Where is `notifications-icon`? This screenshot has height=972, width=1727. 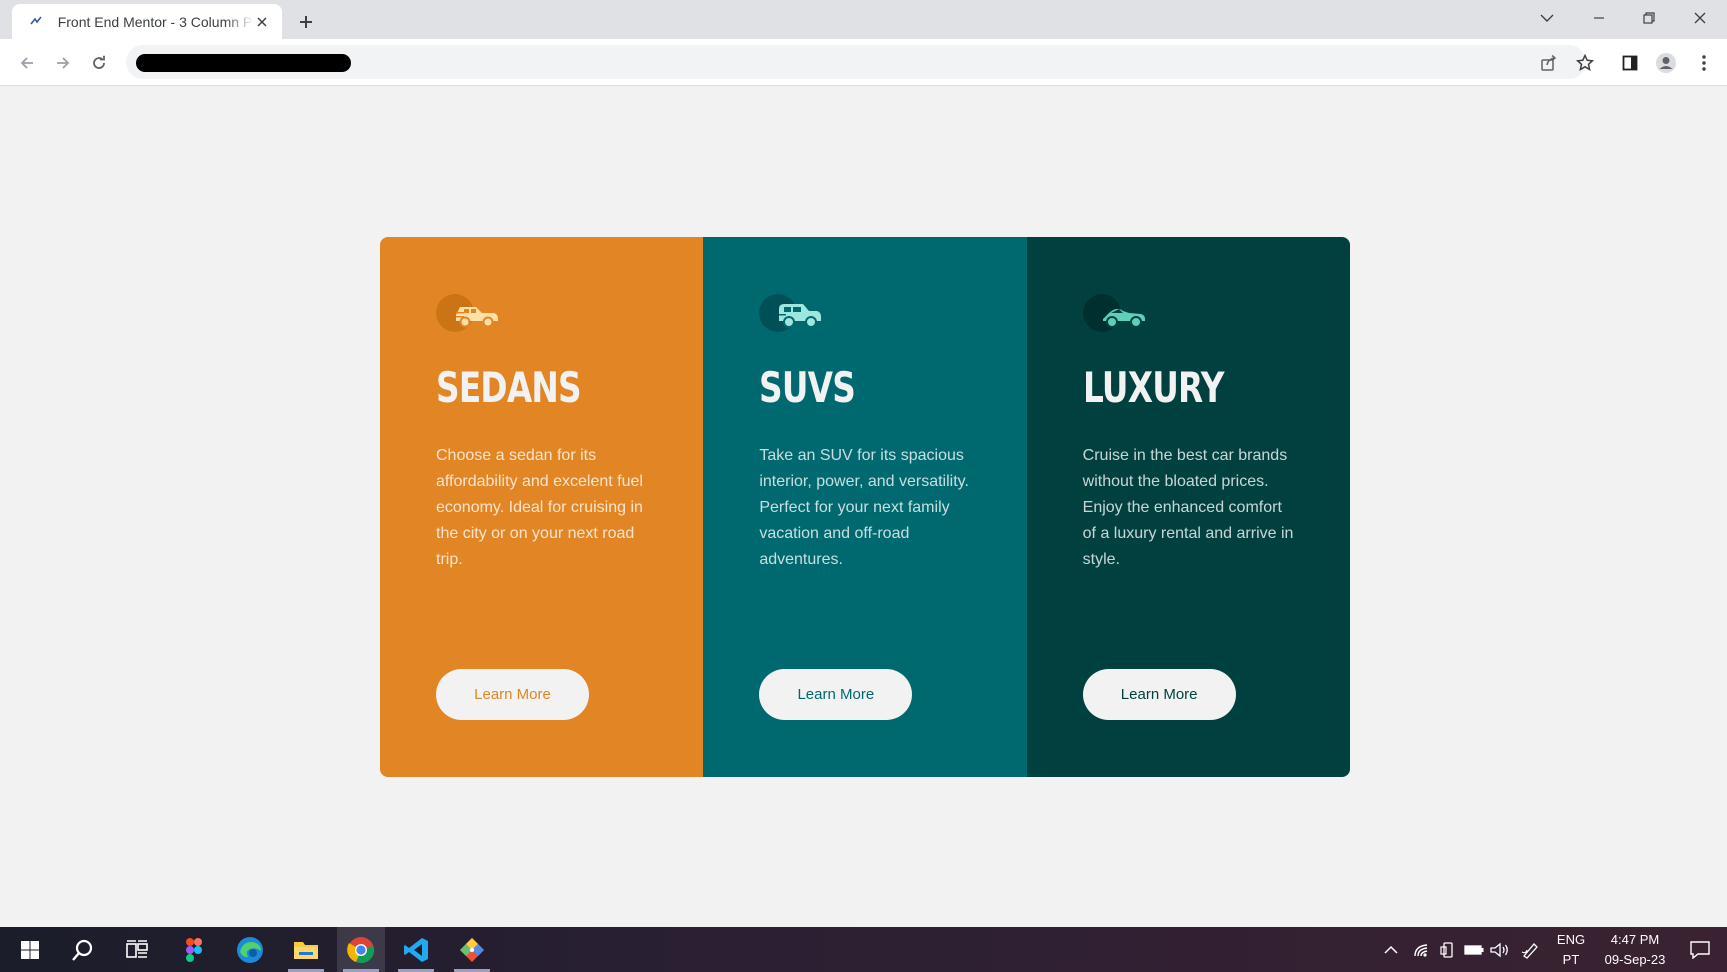
notifications-icon is located at coordinates (1700, 949).